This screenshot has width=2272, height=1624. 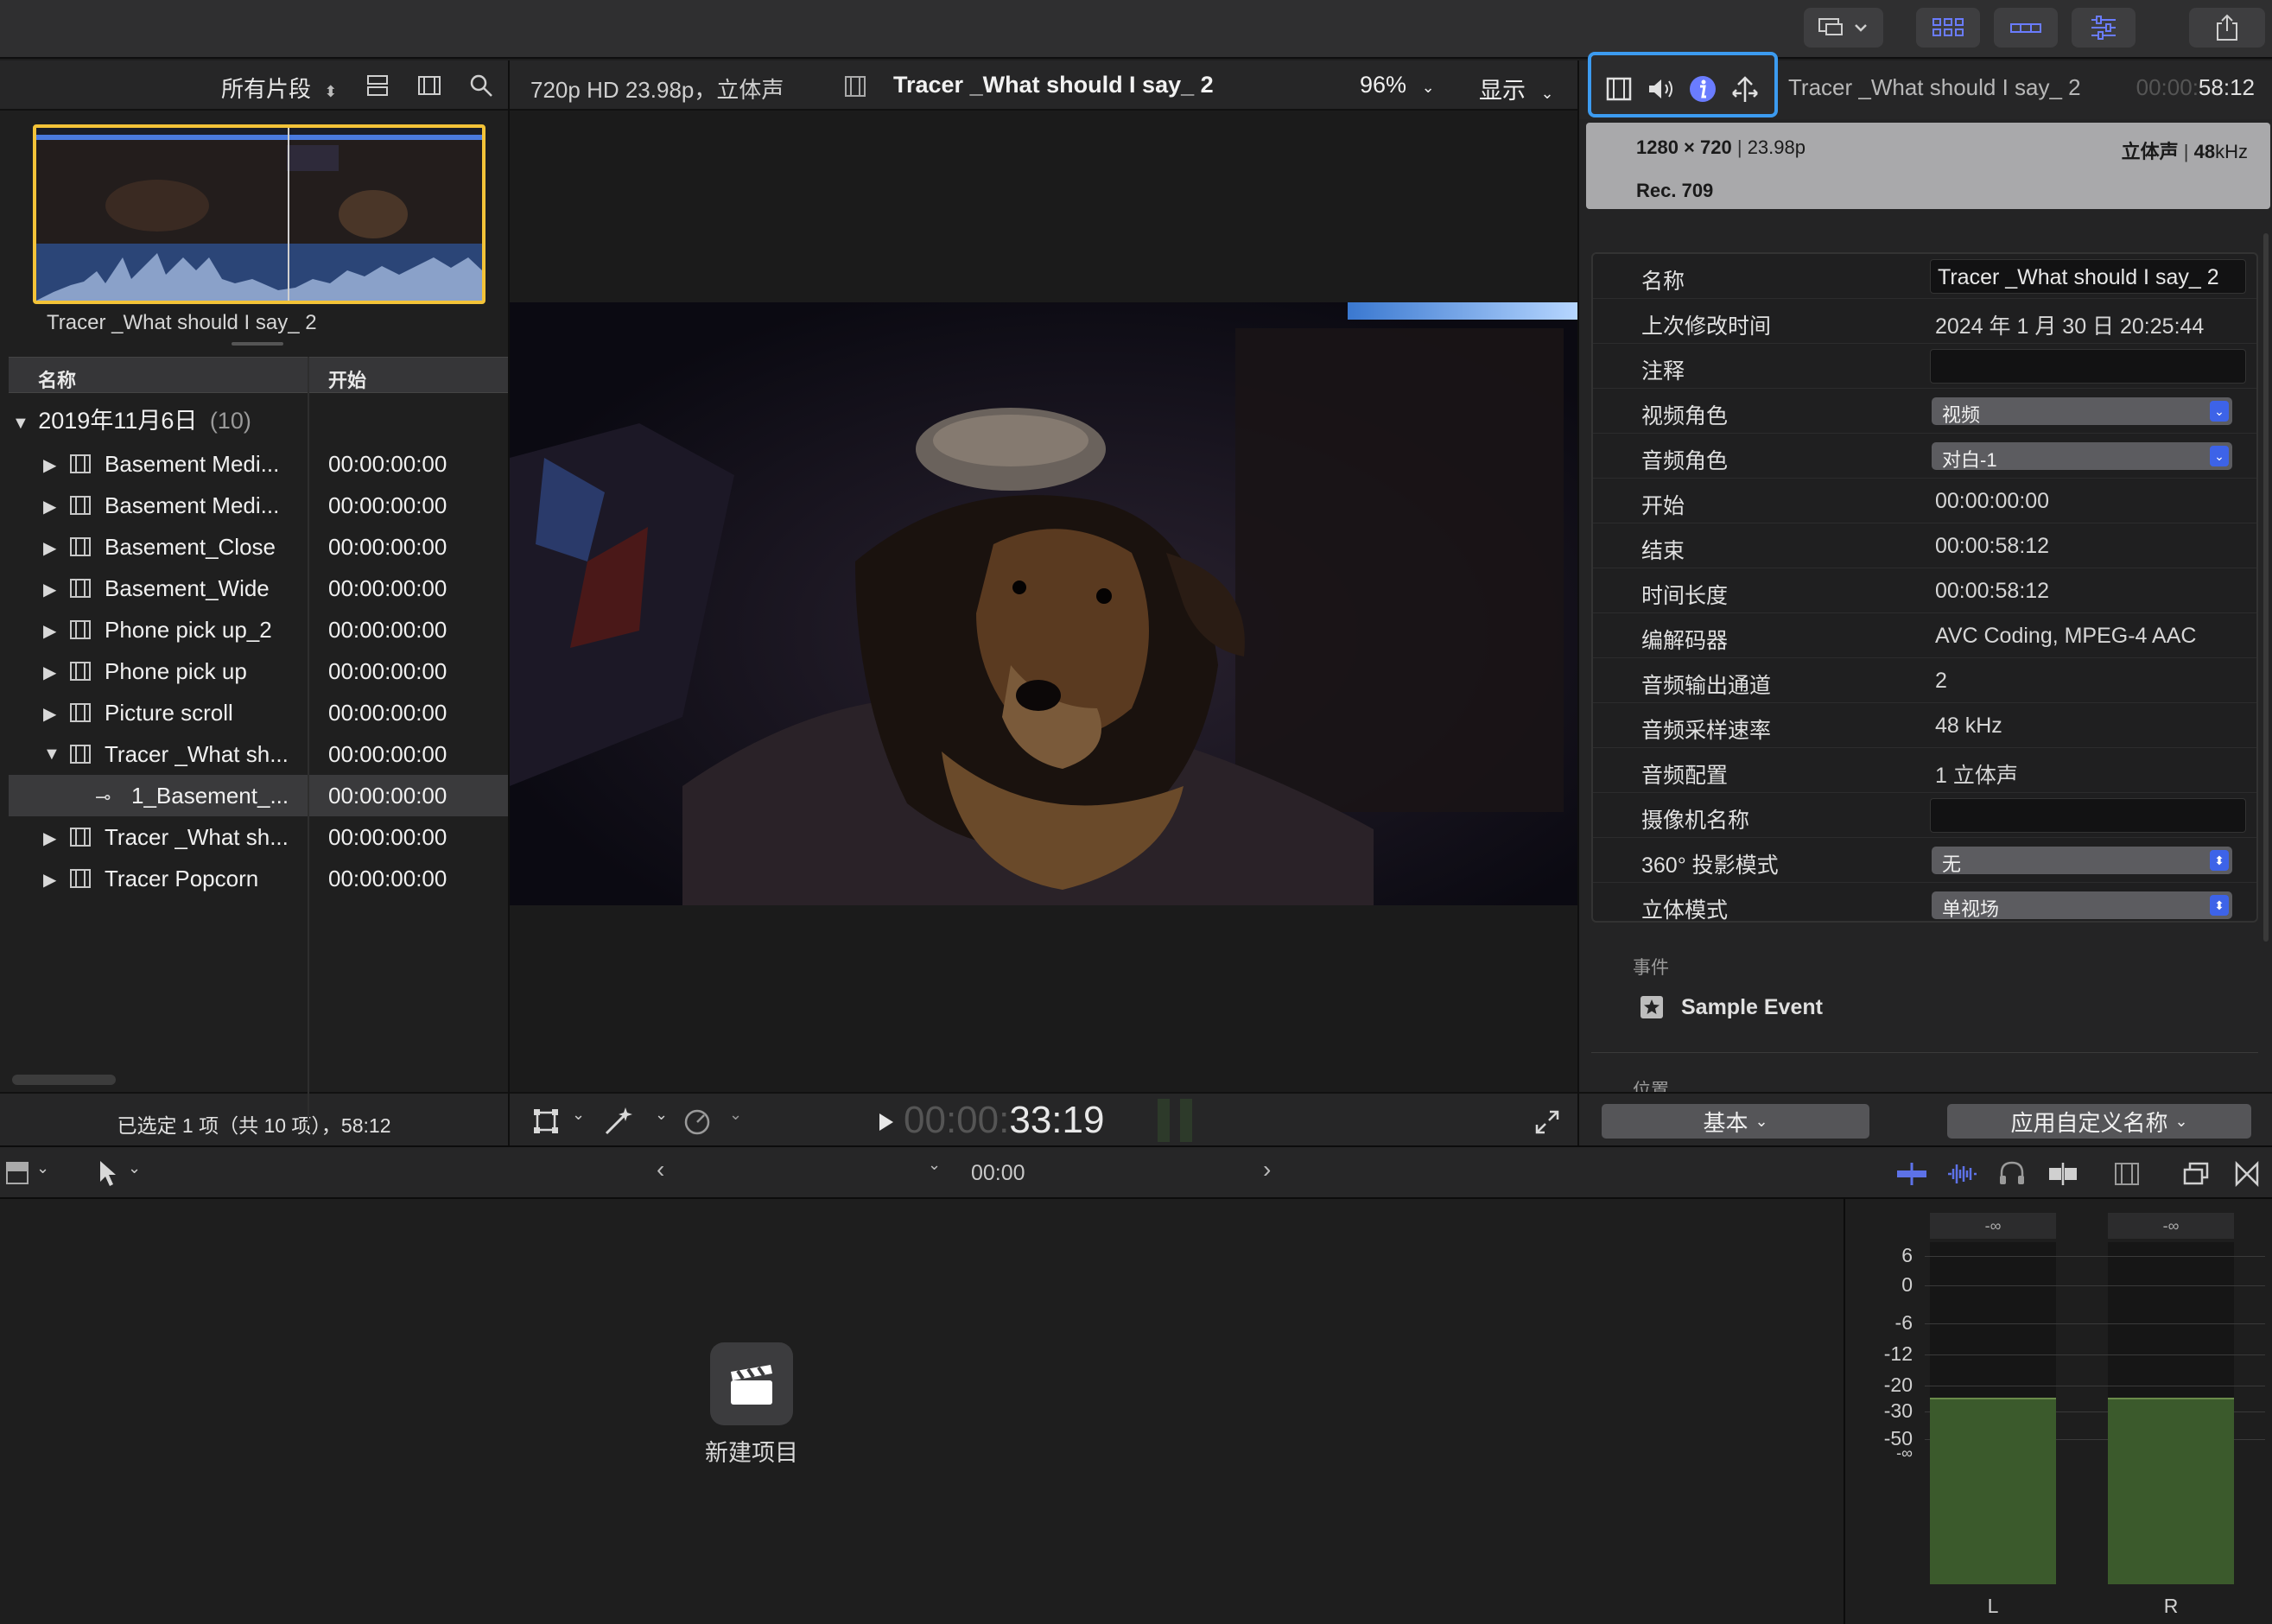 I want to click on summary-sample-rate-unit: kHz, so click(x=2231, y=151).